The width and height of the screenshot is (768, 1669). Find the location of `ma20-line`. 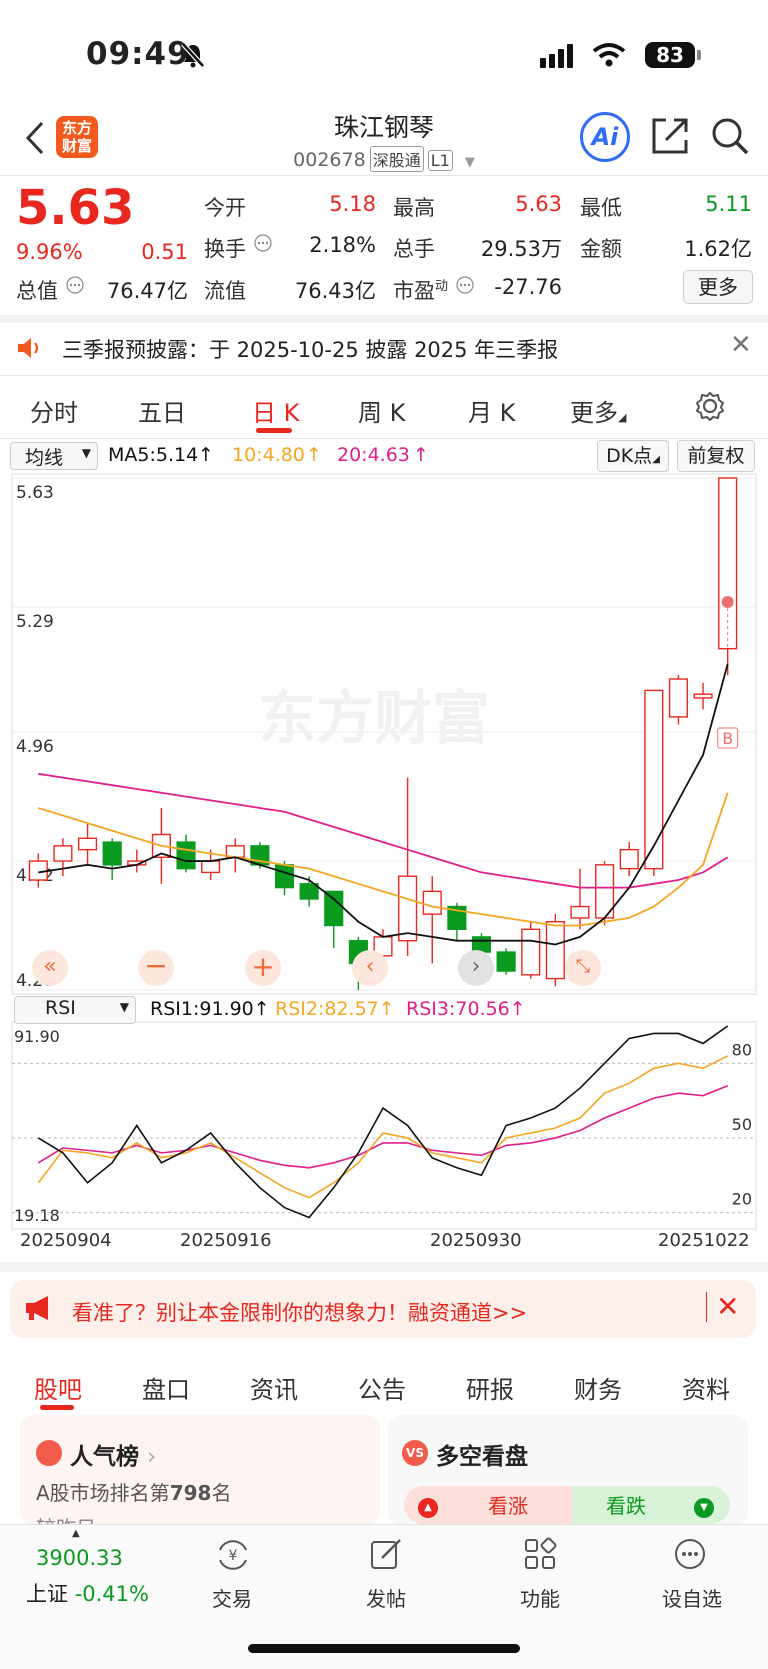

ma20-line is located at coordinates (383, 830).